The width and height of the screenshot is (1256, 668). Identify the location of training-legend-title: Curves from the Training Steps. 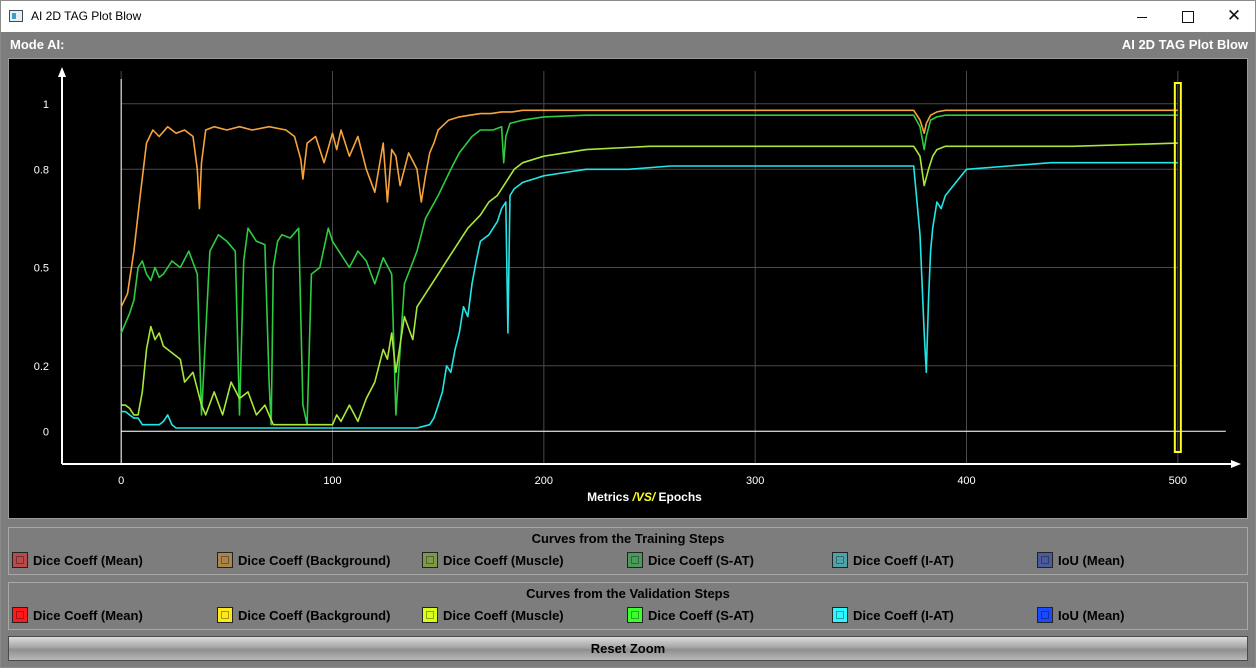
(628, 538).